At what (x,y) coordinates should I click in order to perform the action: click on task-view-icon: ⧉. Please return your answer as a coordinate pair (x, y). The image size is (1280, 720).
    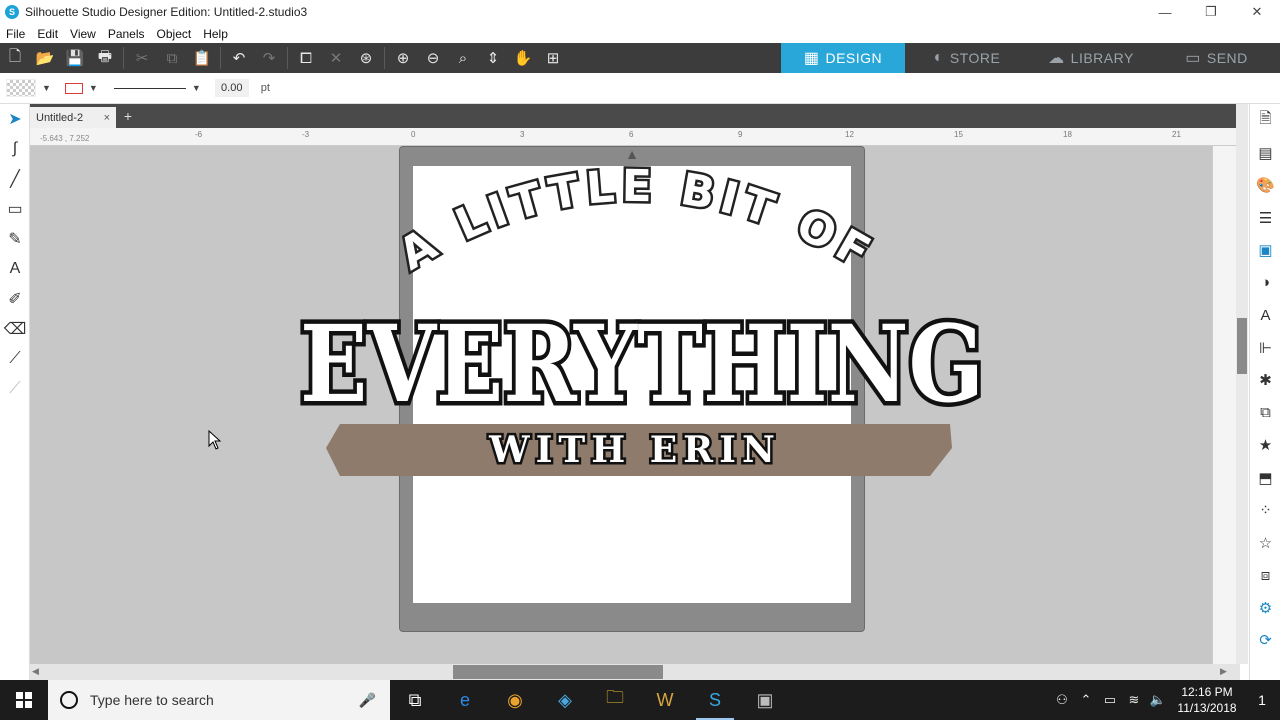
    Looking at the image, I should click on (415, 700).